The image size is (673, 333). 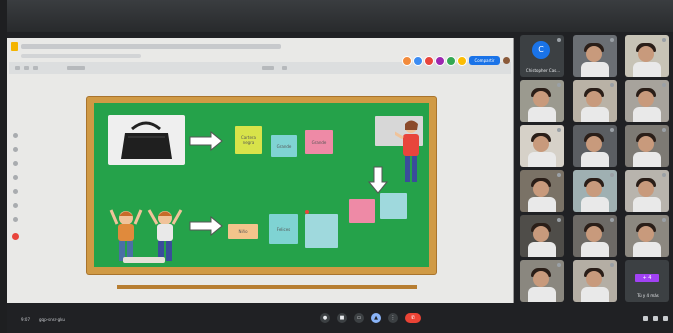 What do you see at coordinates (655, 318) in the screenshot?
I see `people-icon` at bounding box center [655, 318].